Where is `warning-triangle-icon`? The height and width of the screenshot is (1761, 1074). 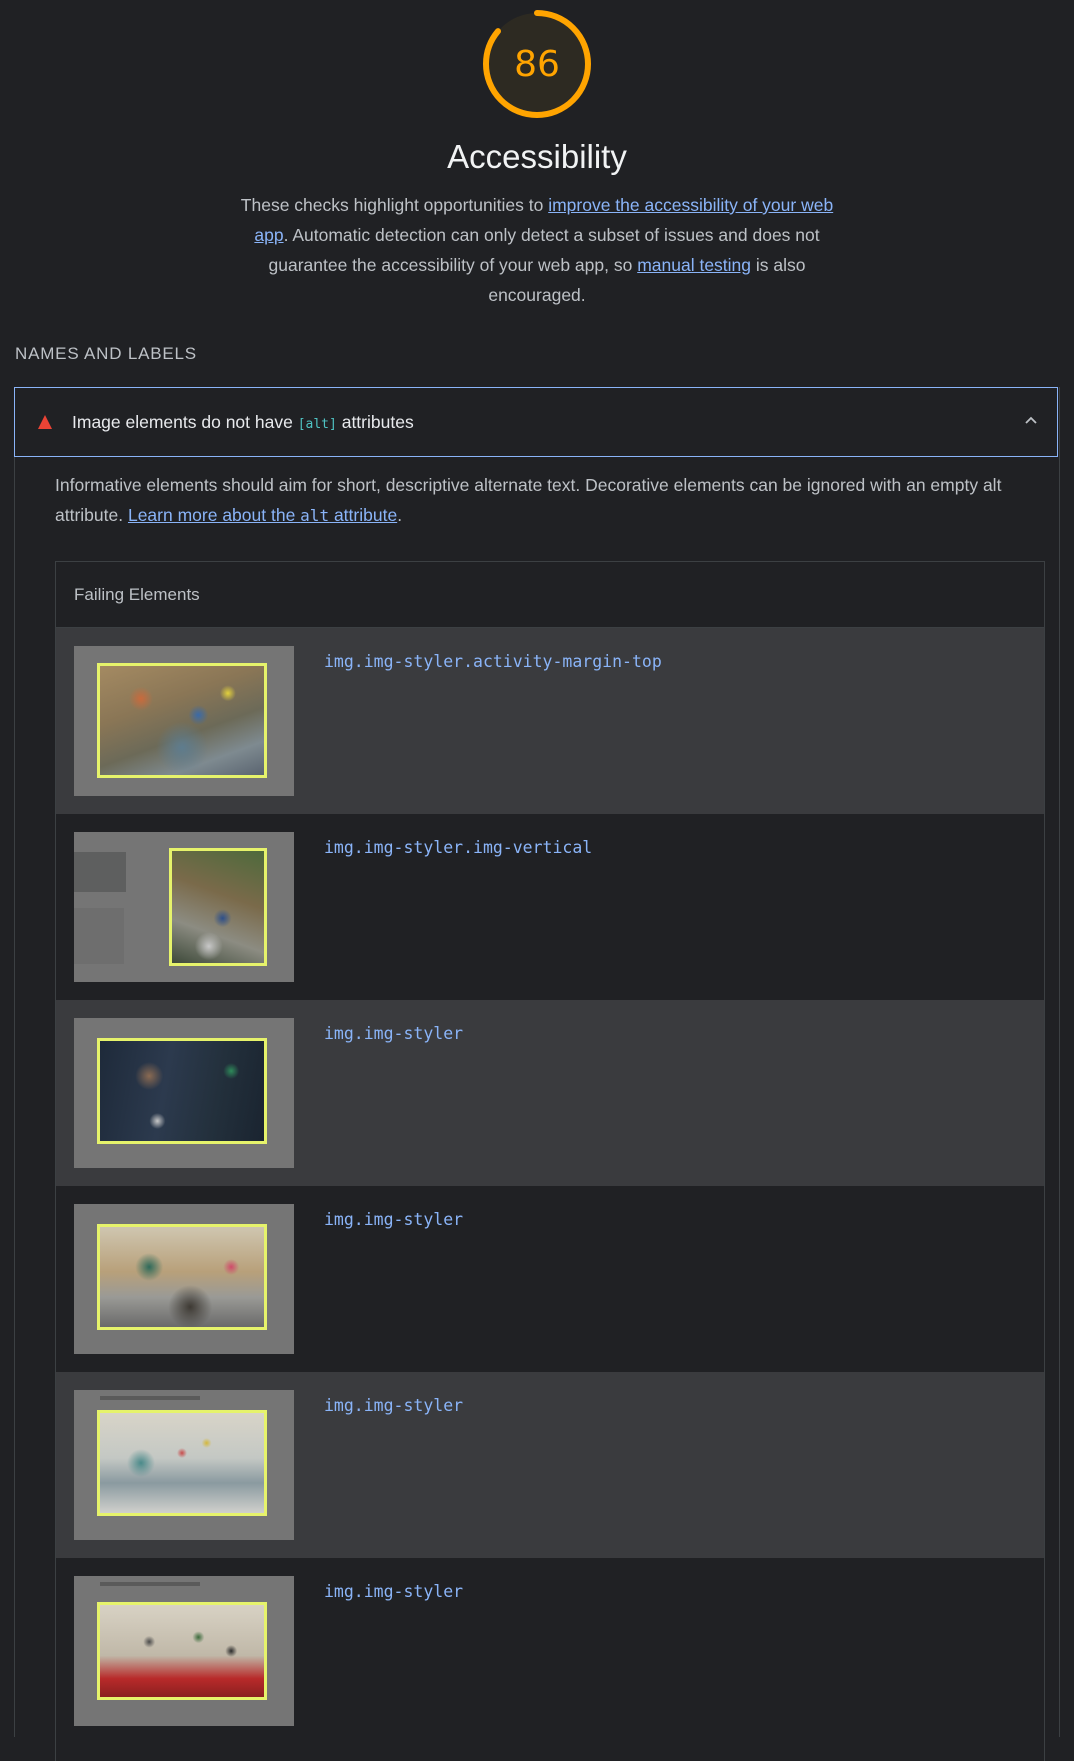
warning-triangle-icon is located at coordinates (45, 422).